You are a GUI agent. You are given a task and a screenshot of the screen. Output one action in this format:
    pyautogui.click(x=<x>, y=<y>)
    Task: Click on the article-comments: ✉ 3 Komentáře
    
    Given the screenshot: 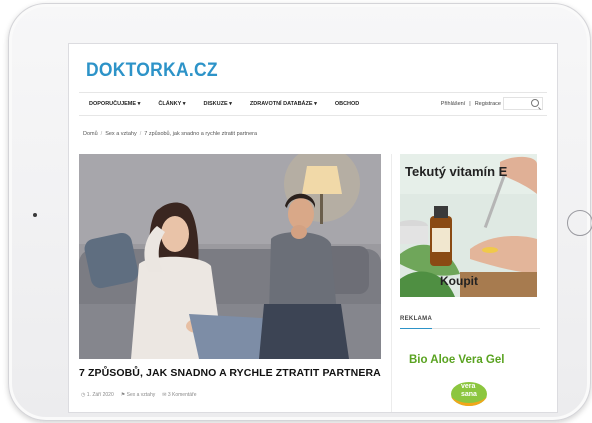 What is the action you would take?
    pyautogui.click(x=179, y=395)
    